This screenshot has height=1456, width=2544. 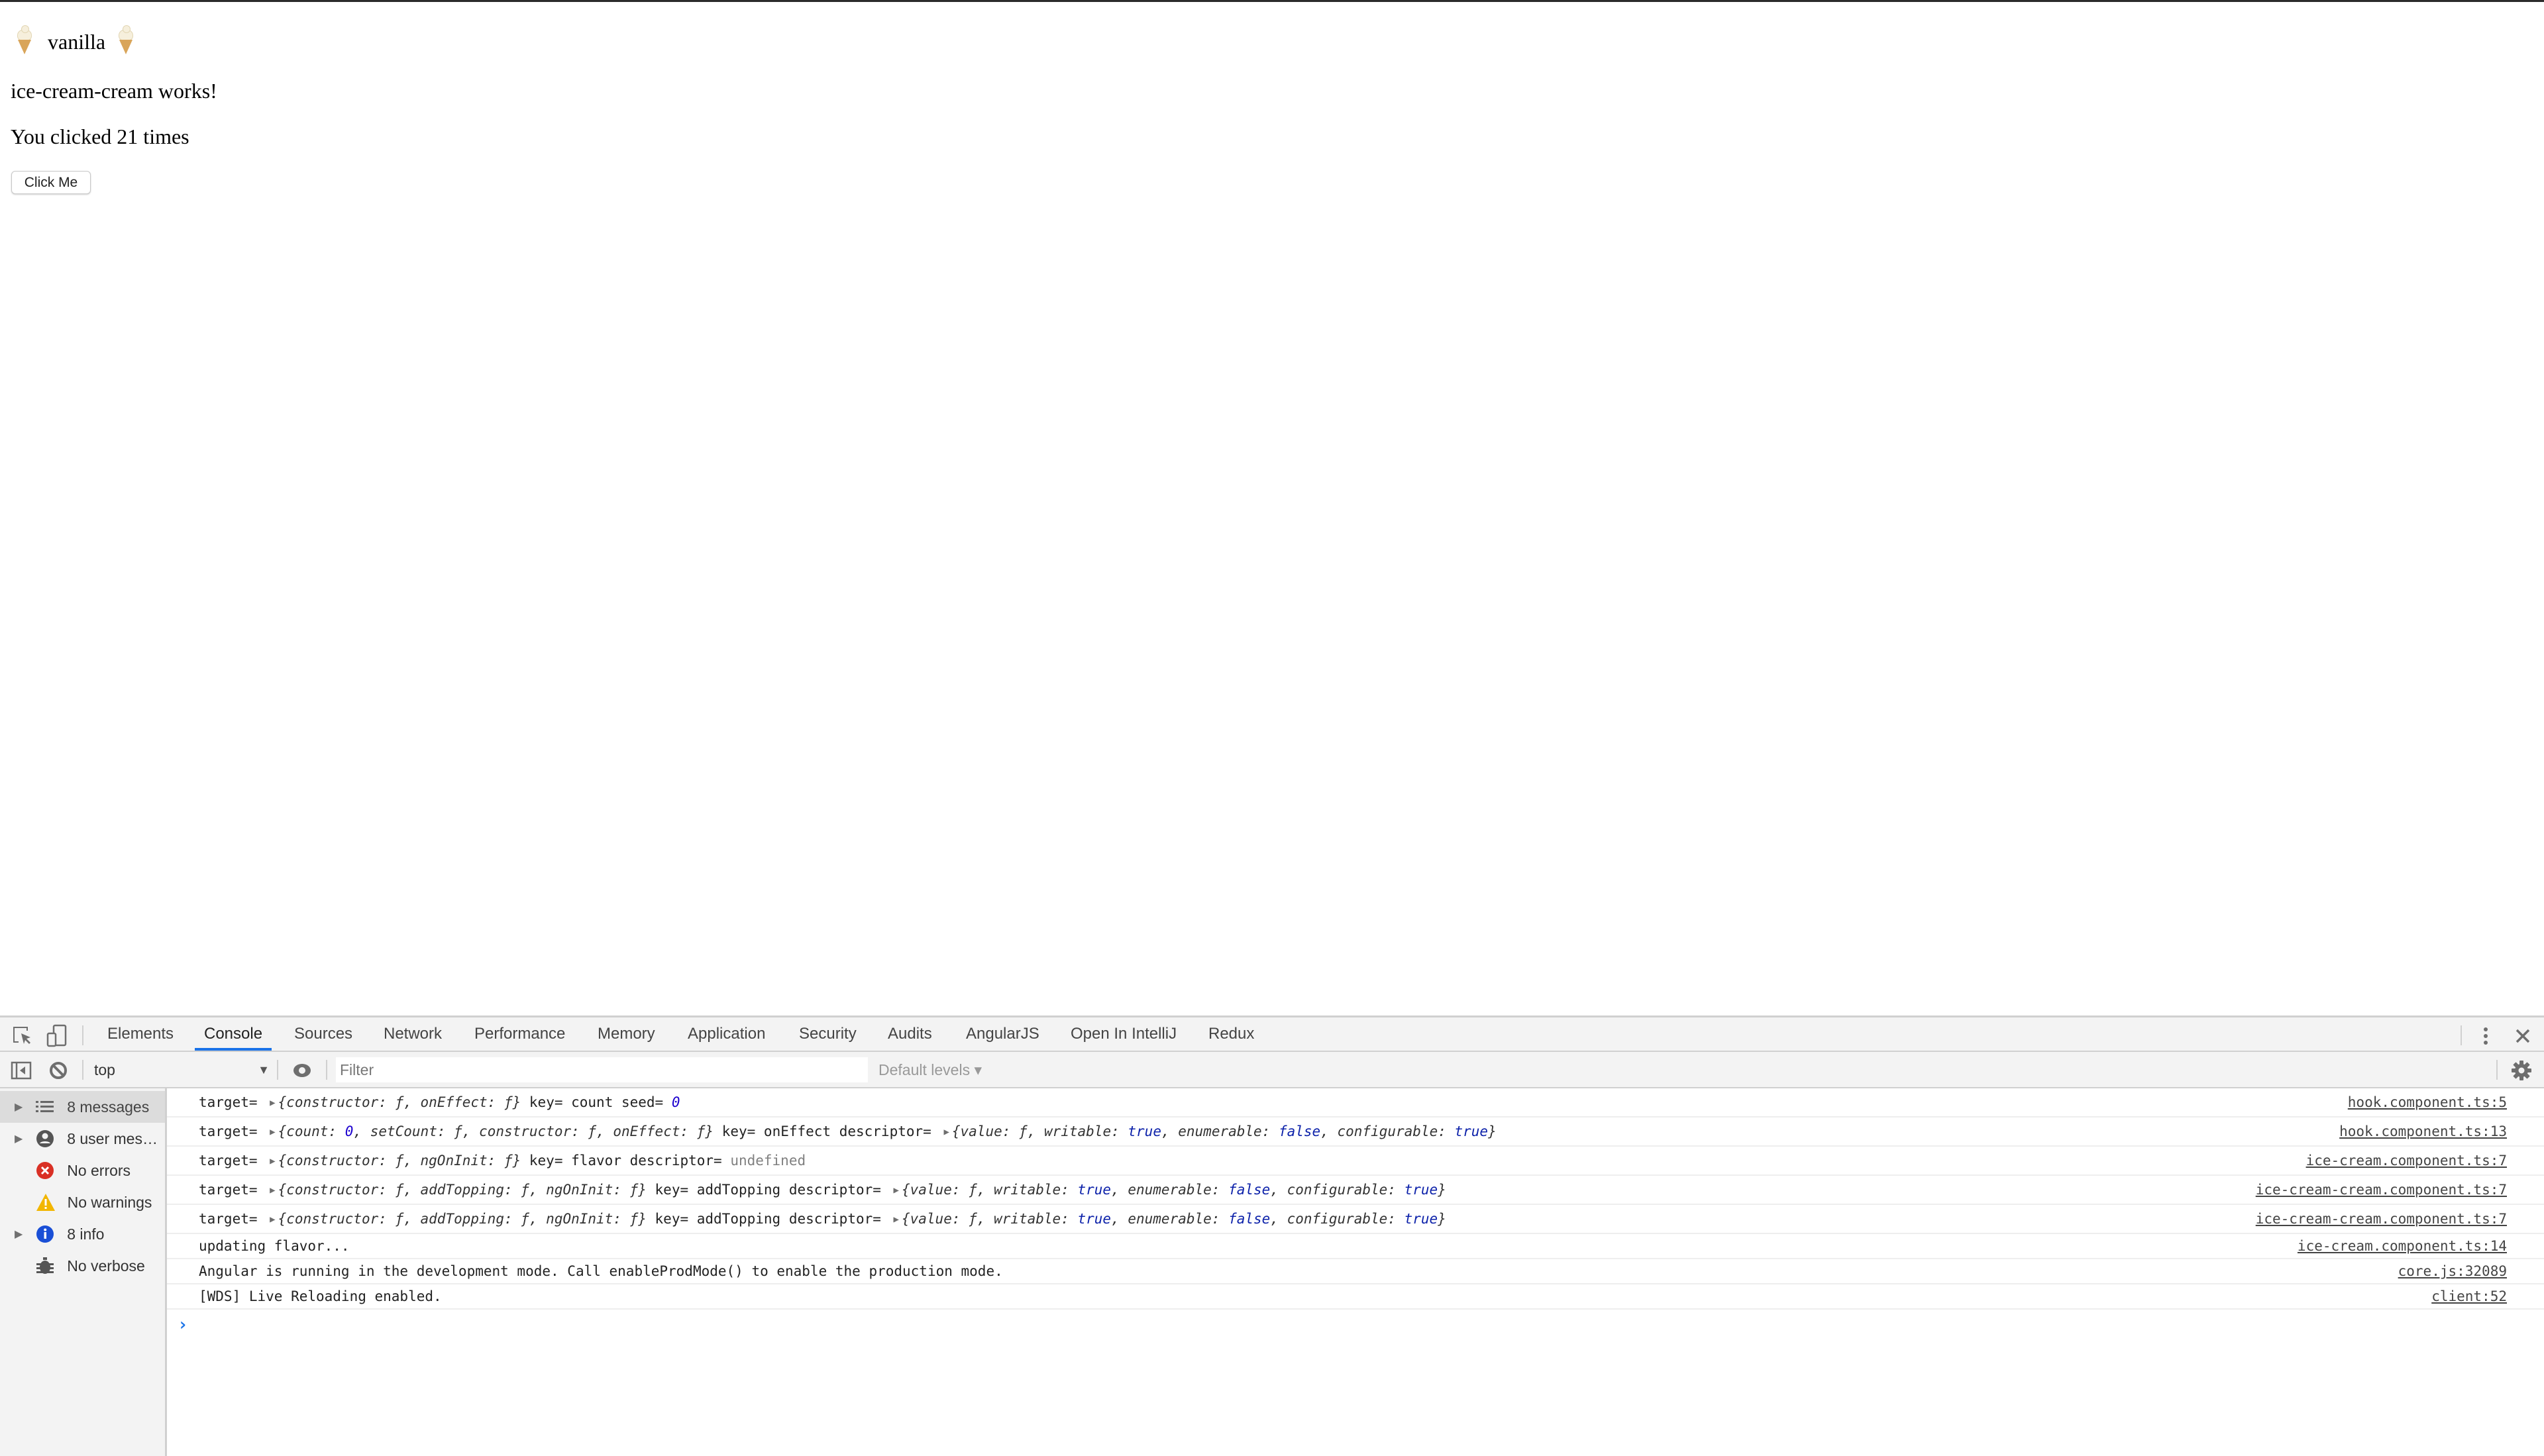 I want to click on click-count-message: You clicked 21 times, so click(x=100, y=136).